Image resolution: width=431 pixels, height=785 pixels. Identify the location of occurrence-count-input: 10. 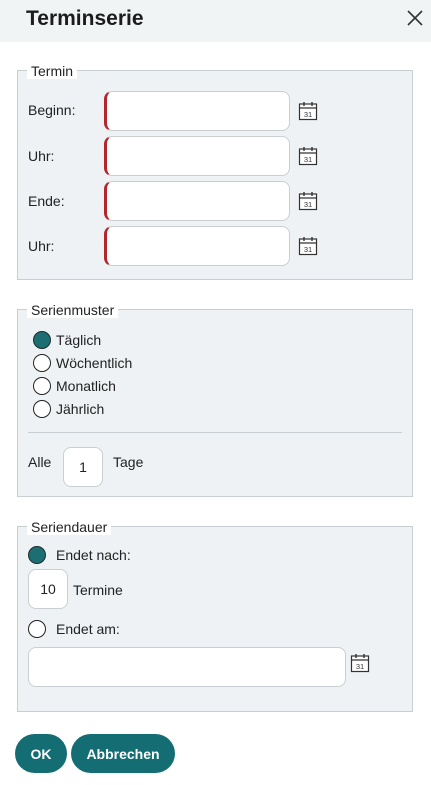
(48, 589).